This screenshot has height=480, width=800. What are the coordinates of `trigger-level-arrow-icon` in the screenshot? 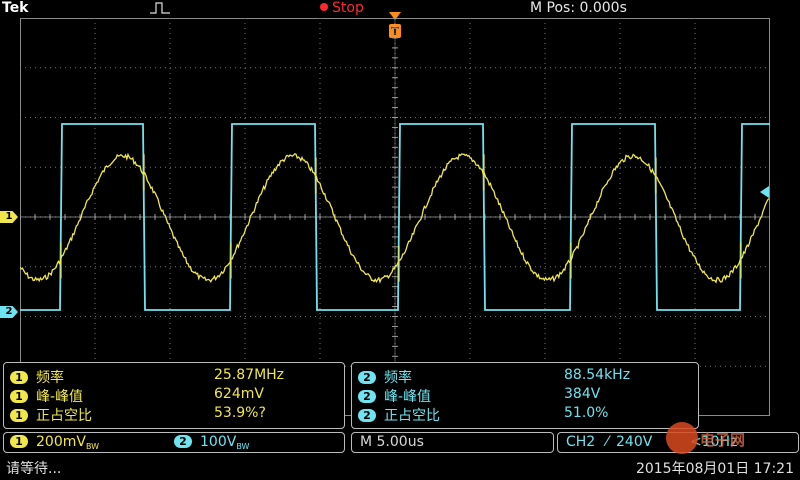 It's located at (764, 192).